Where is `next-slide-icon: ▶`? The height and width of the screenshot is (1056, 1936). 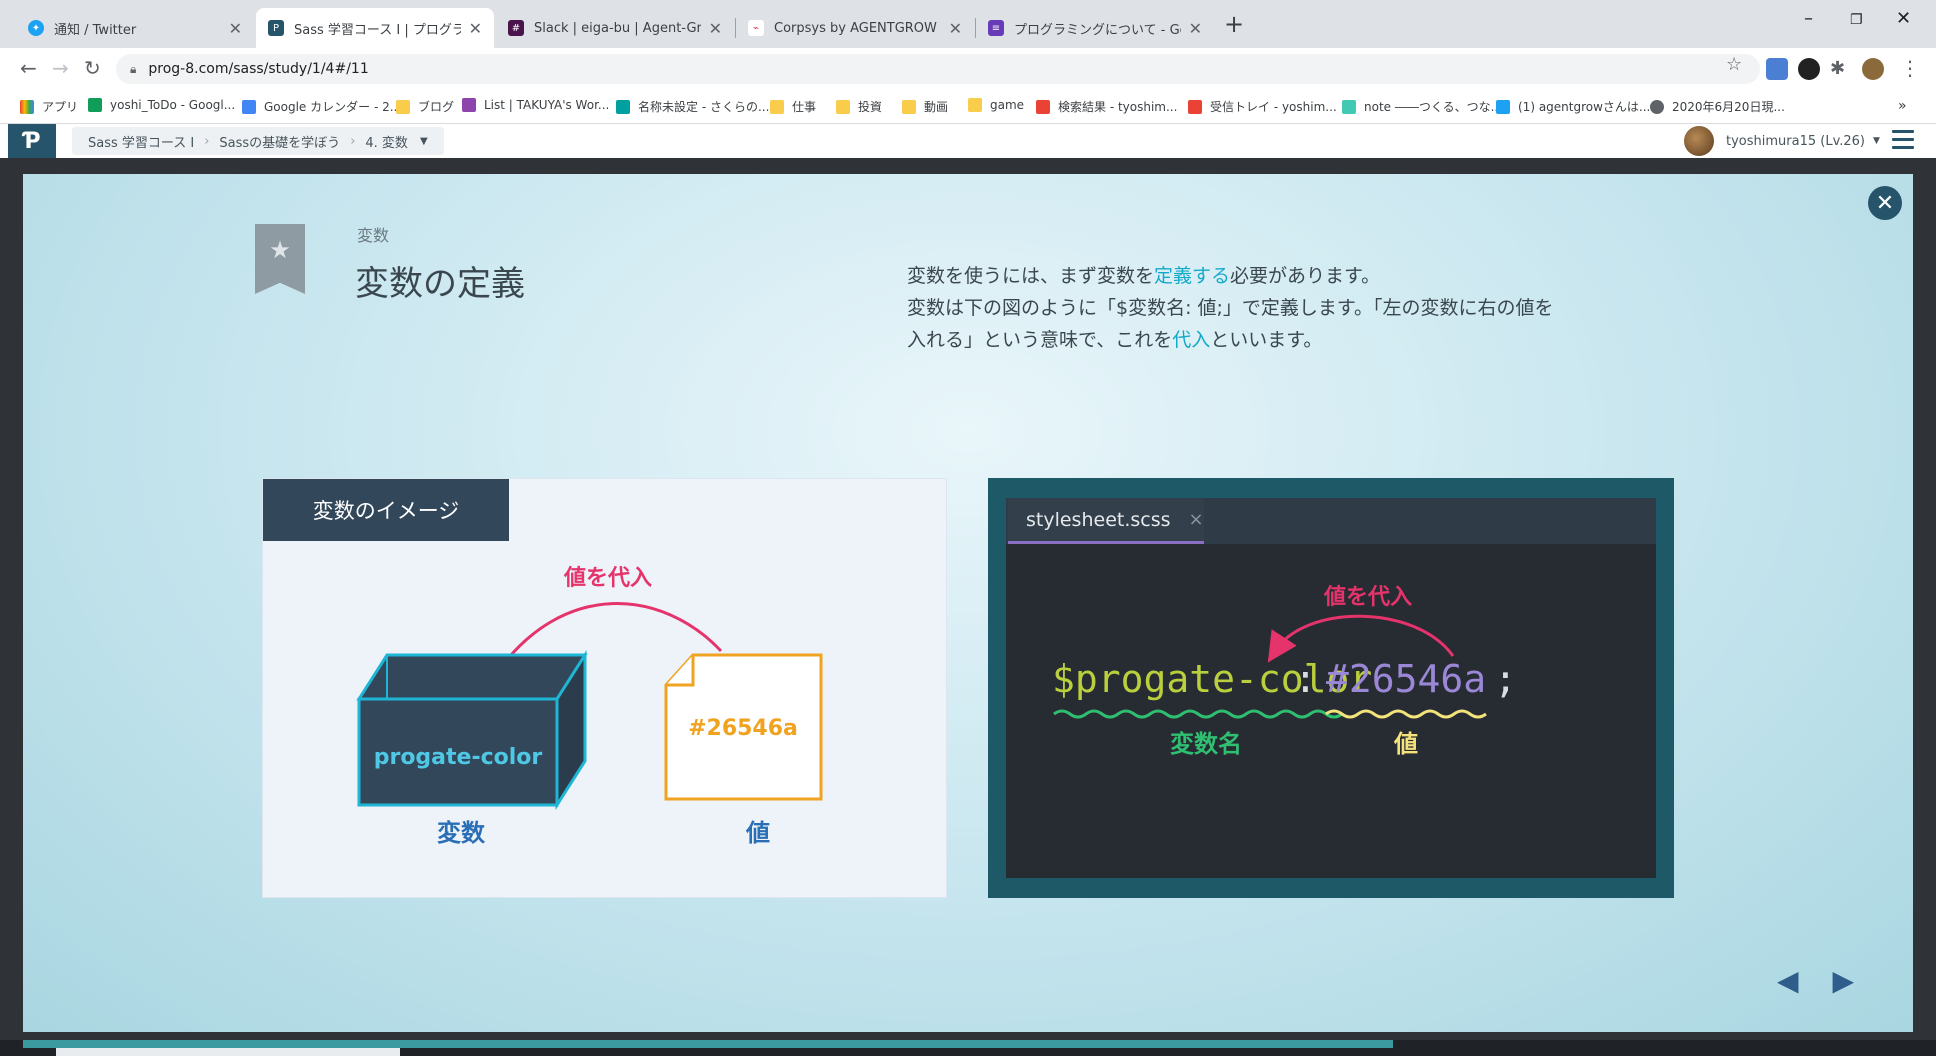
next-slide-icon: ▶ is located at coordinates (1844, 980).